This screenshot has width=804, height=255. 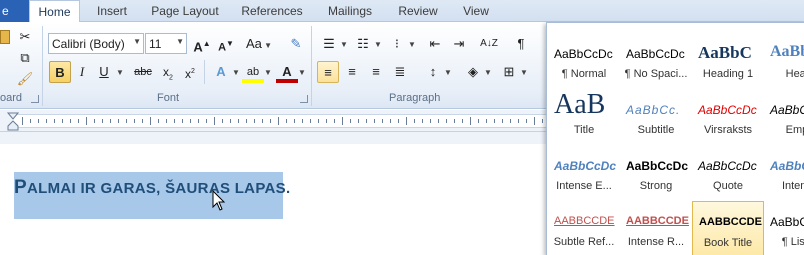 What do you see at coordinates (728, 172) in the screenshot?
I see `style-quote: AaBbCcDc Quote` at bounding box center [728, 172].